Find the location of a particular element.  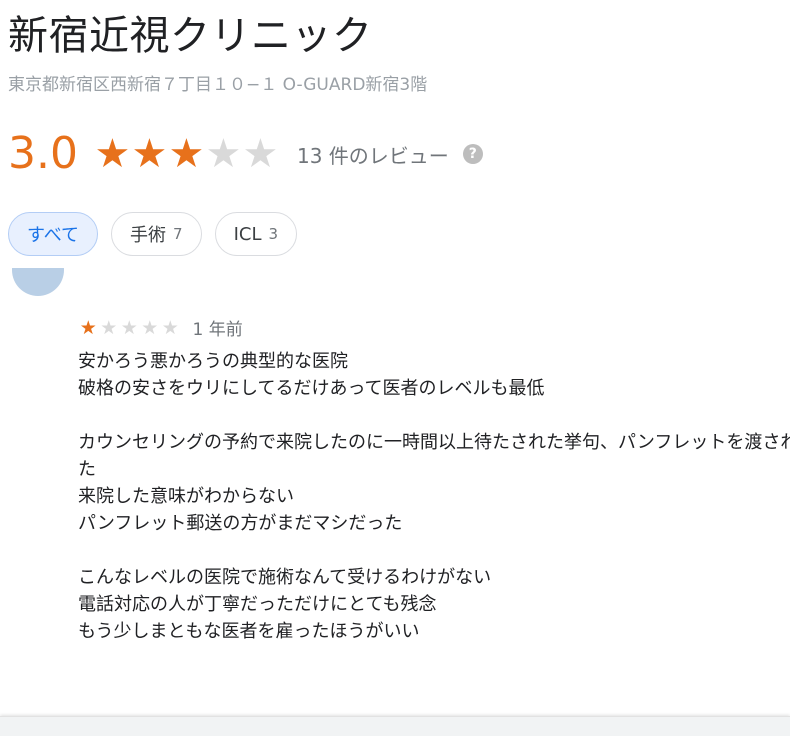

review-stars: ★ ★ ★ ★ ★ is located at coordinates (129, 328).